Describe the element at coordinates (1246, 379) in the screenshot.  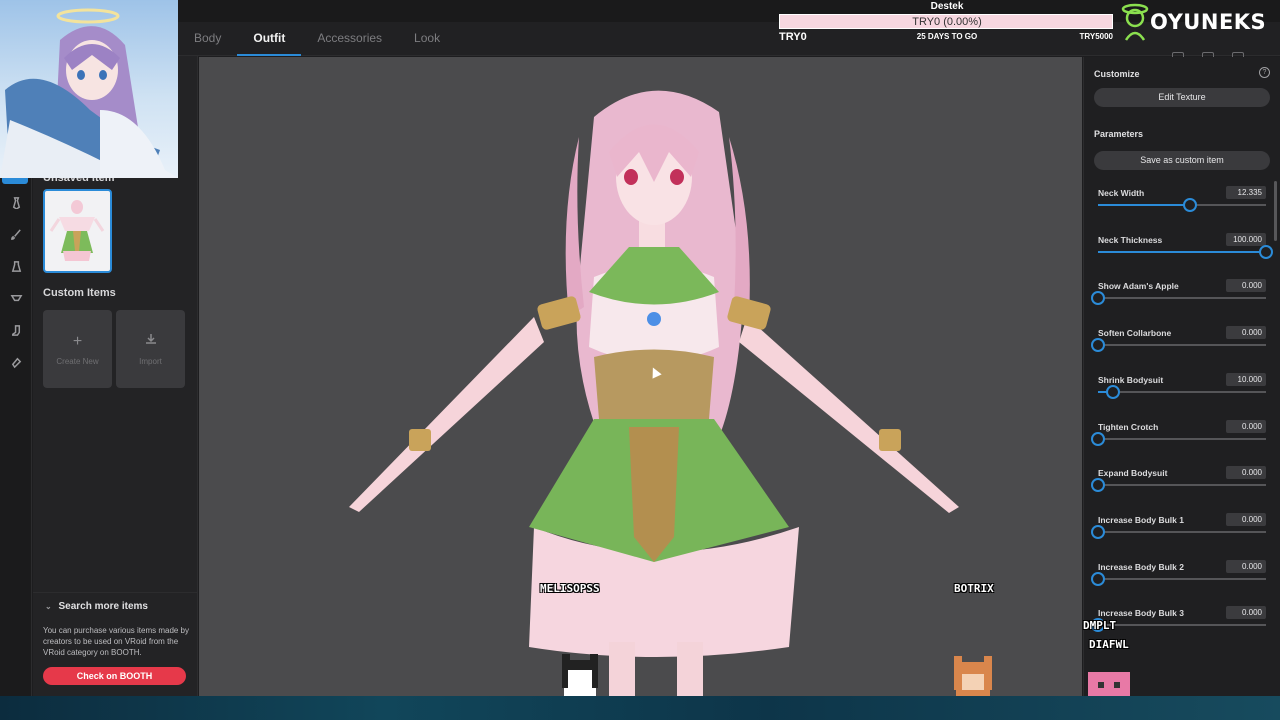
I see `parameter-value-field: 10.000` at that location.